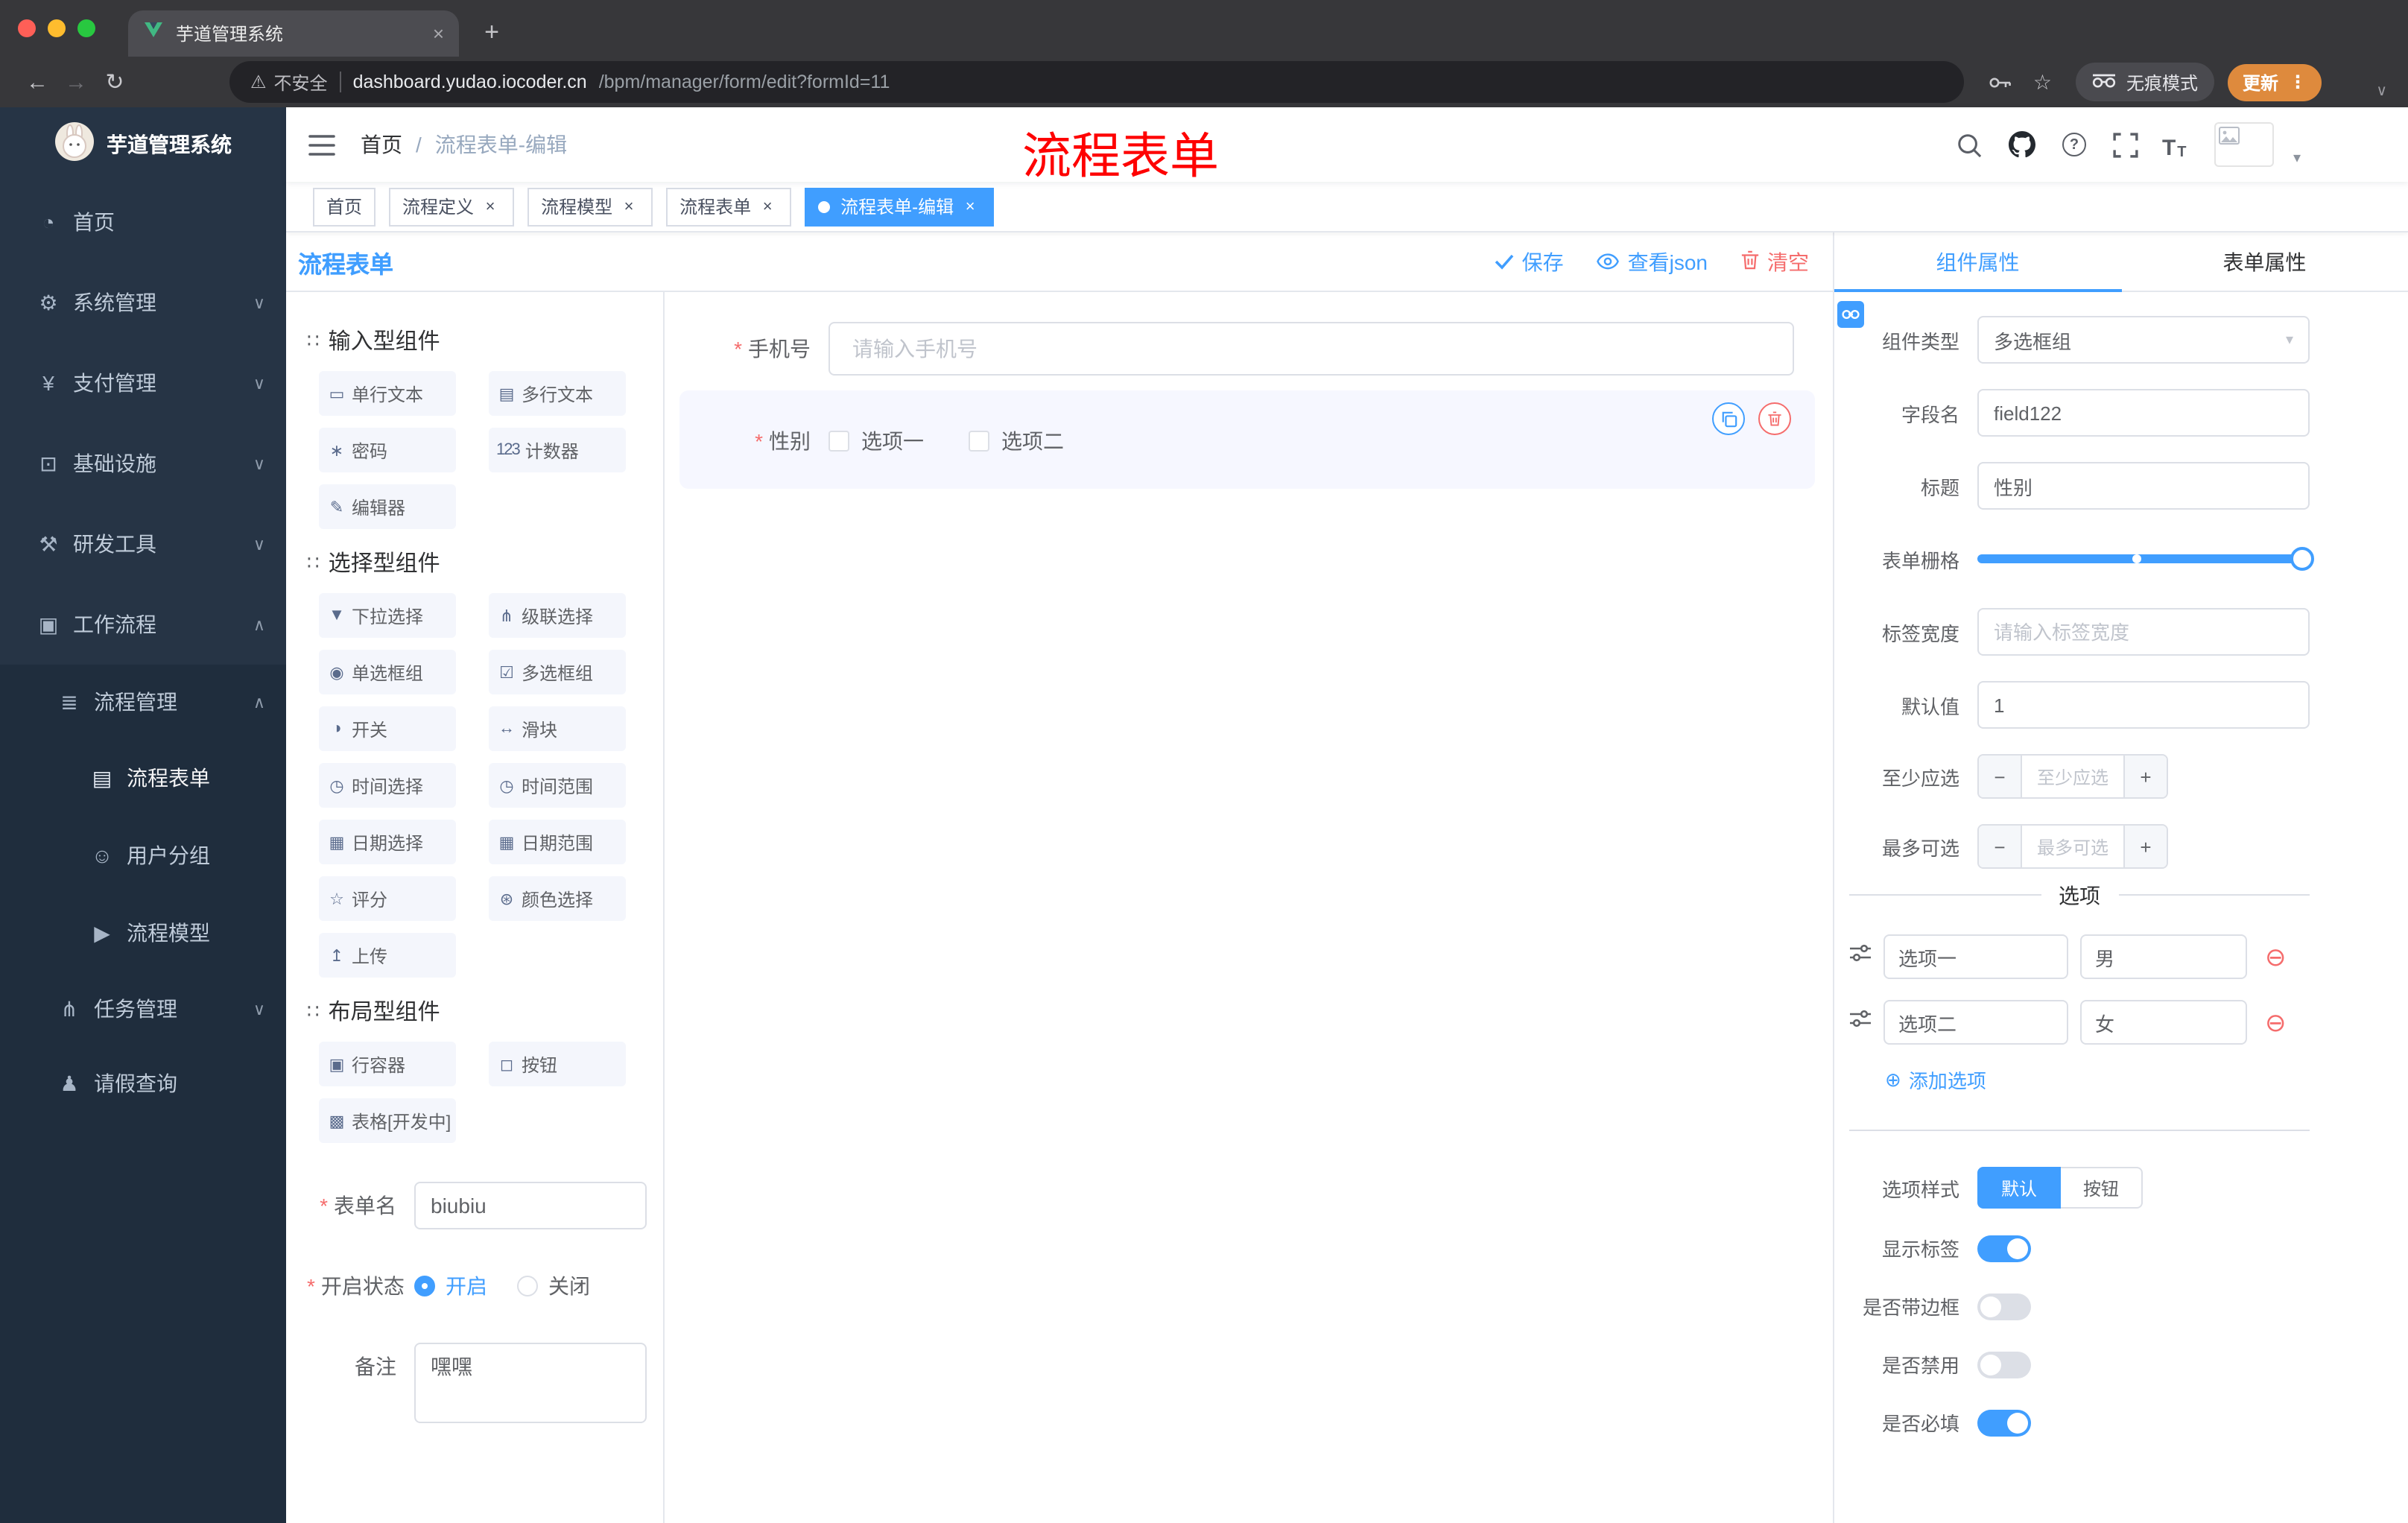  What do you see at coordinates (557, 1064) in the screenshot?
I see `component-button: ◻ 按钮` at bounding box center [557, 1064].